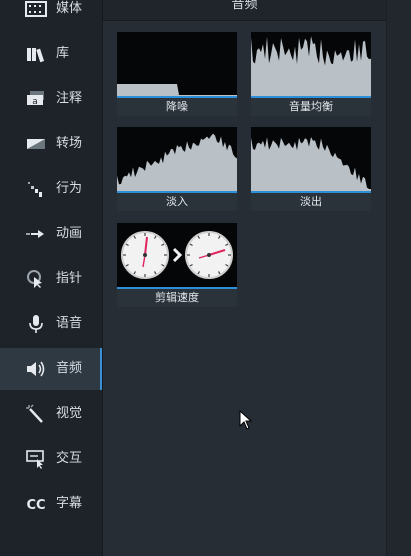 This screenshot has height=556, width=411. Describe the element at coordinates (69, 413) in the screenshot. I see `sidebar-item-label: 视觉` at that location.